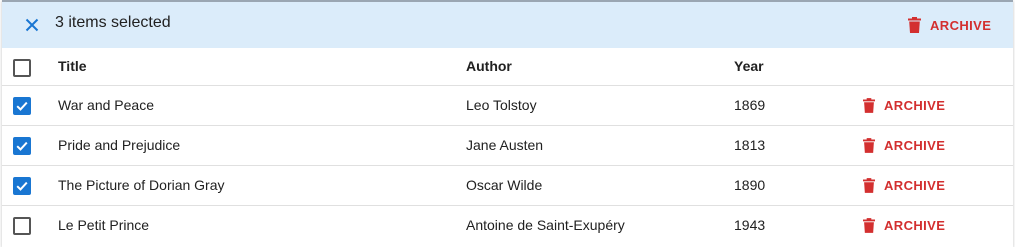 This screenshot has height=247, width=1015. I want to click on column-header-year: Year, so click(749, 66).